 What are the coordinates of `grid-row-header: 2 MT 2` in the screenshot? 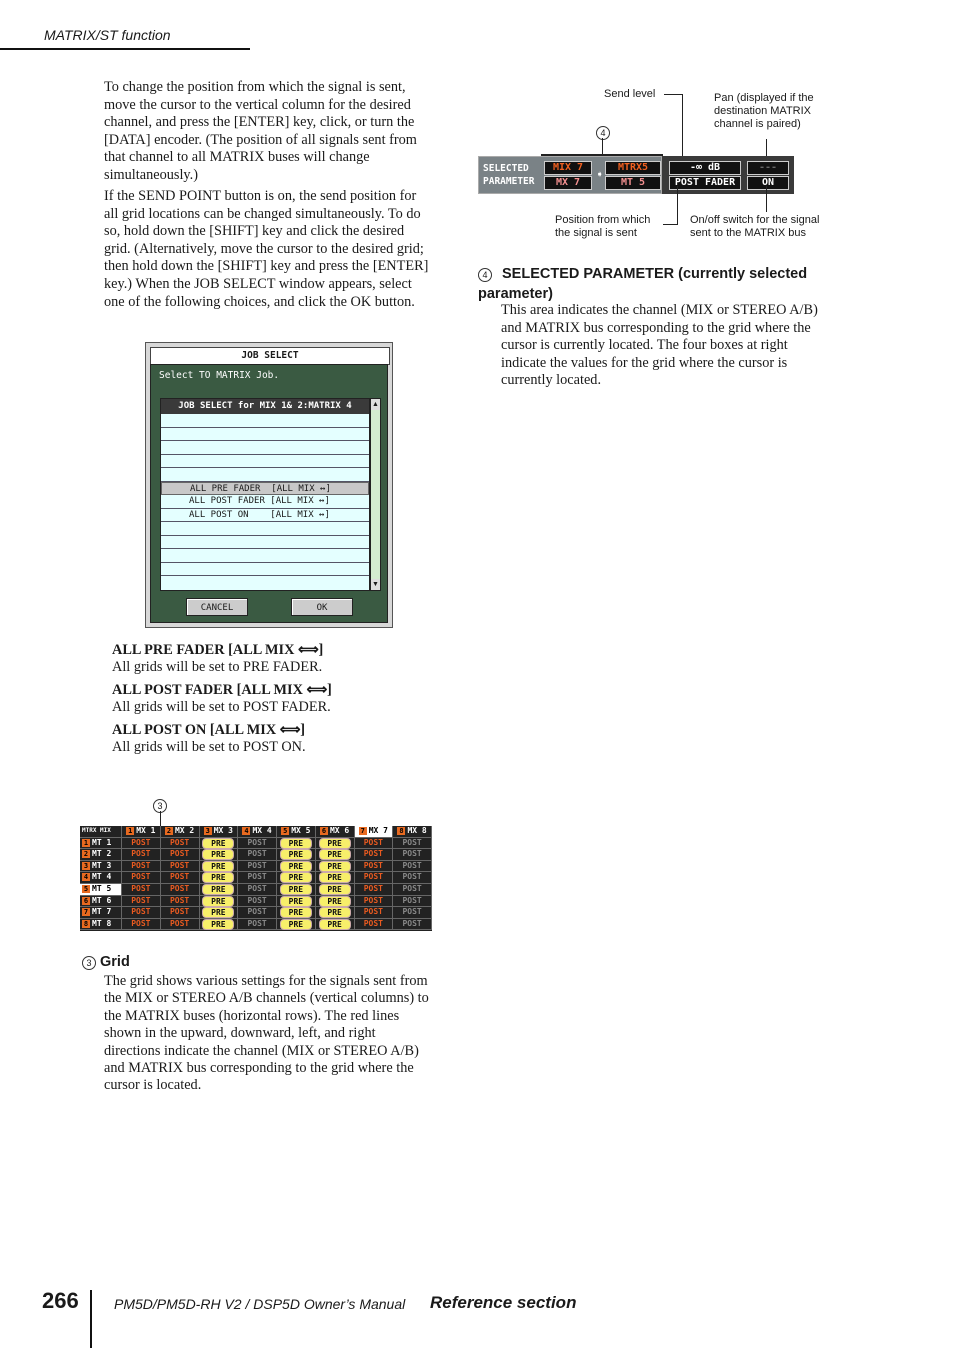 It's located at (101, 854).